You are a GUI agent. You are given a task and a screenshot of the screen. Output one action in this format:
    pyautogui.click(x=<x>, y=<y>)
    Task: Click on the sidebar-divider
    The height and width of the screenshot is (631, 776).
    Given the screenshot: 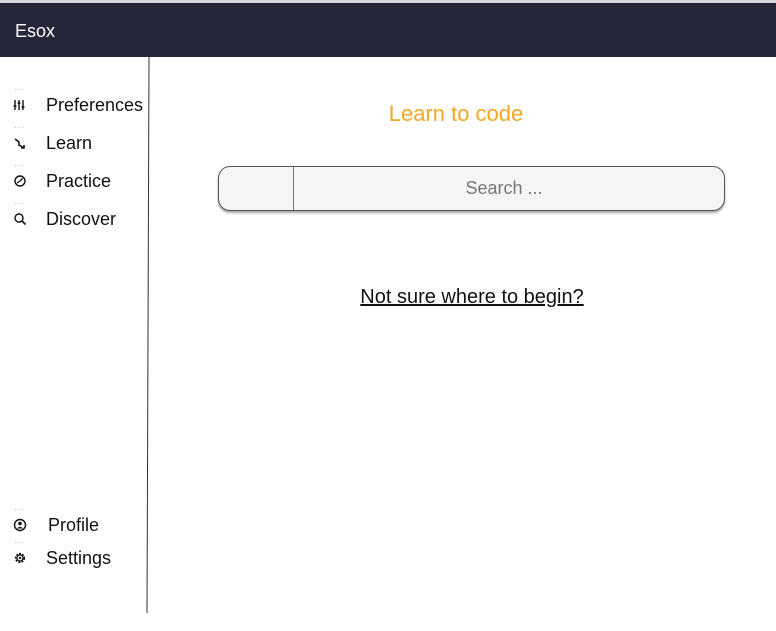 What is the action you would take?
    pyautogui.click(x=148, y=335)
    